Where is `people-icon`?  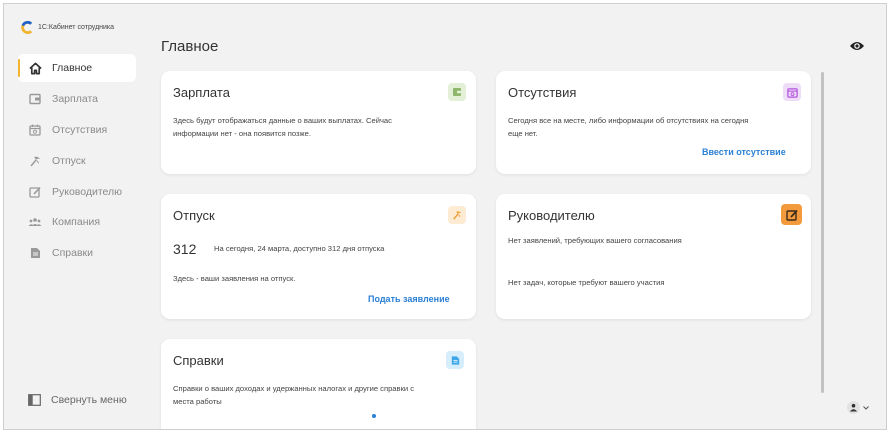 people-icon is located at coordinates (35, 222).